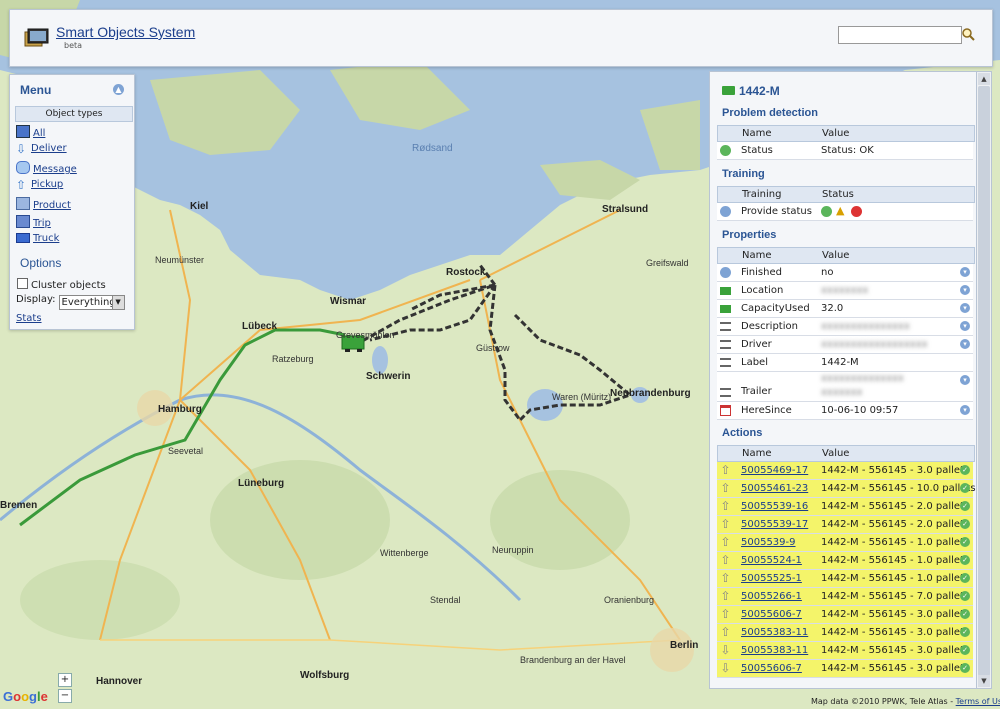  Describe the element at coordinates (845, 273) in the screenshot. I see `table-row: Finished no ▾` at that location.